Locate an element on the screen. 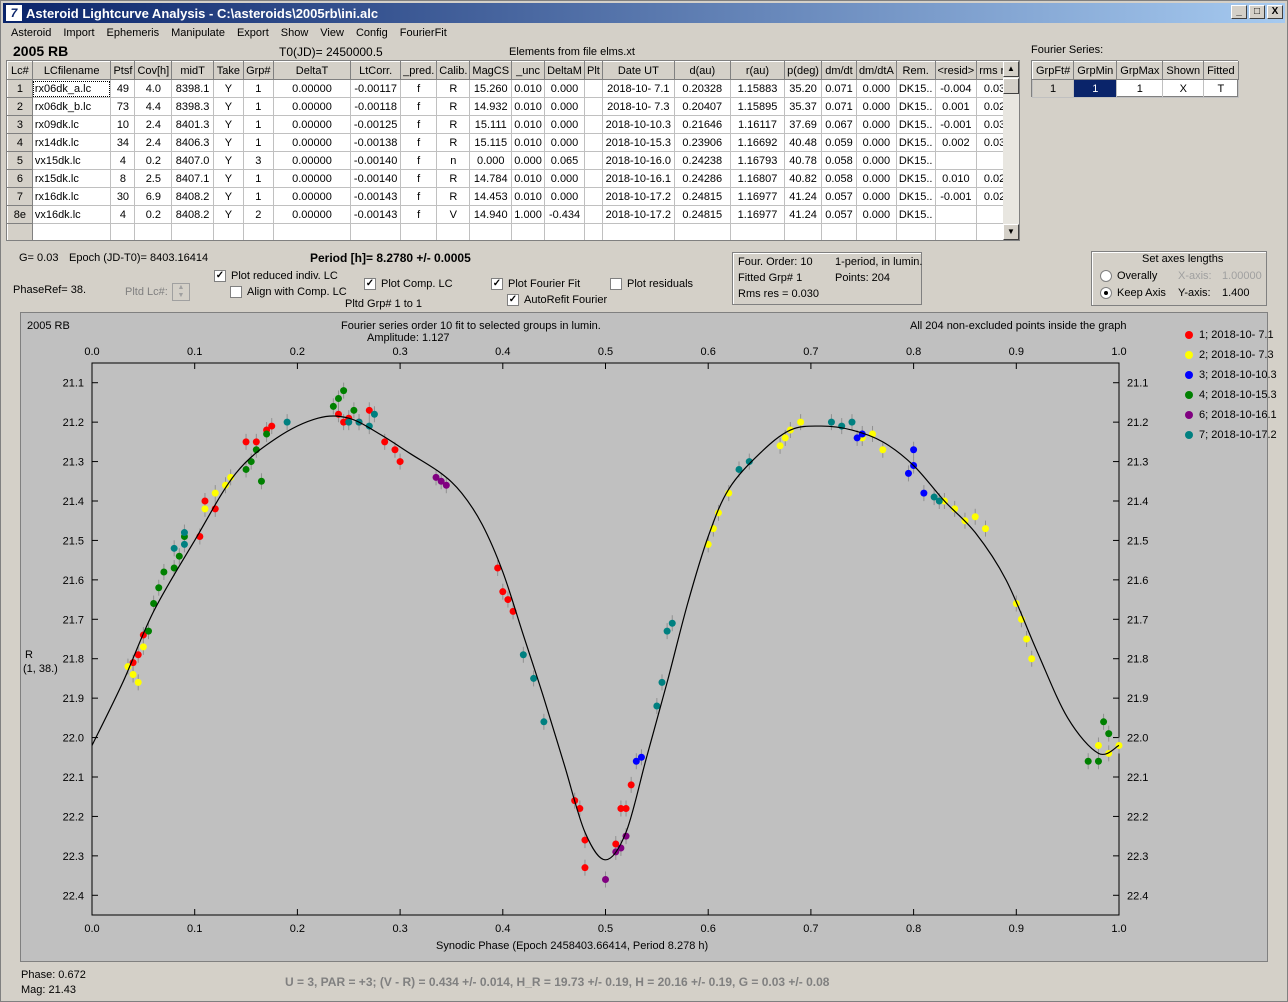 This screenshot has width=1288, height=1002. table-cell: -0.00143 is located at coordinates (376, 196).